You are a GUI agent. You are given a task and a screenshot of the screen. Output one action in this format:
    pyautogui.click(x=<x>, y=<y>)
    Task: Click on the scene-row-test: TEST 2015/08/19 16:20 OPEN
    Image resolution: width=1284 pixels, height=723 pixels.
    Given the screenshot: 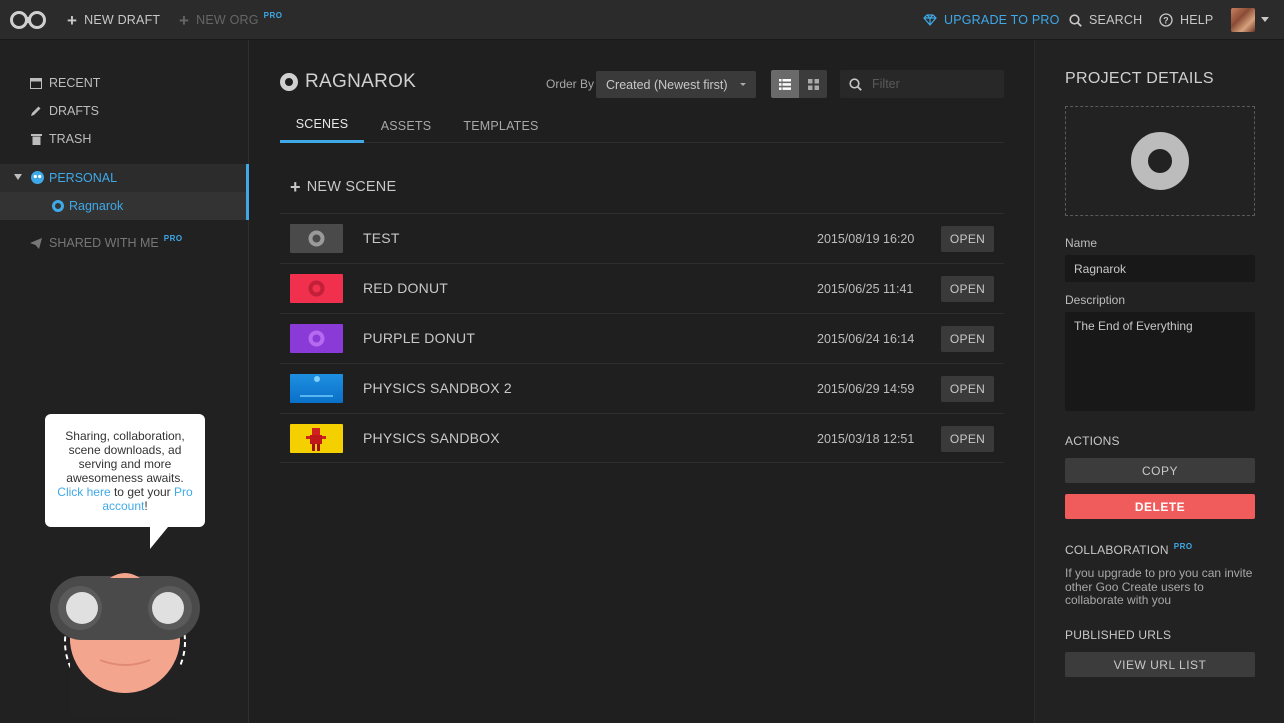 What is the action you would take?
    pyautogui.click(x=642, y=238)
    